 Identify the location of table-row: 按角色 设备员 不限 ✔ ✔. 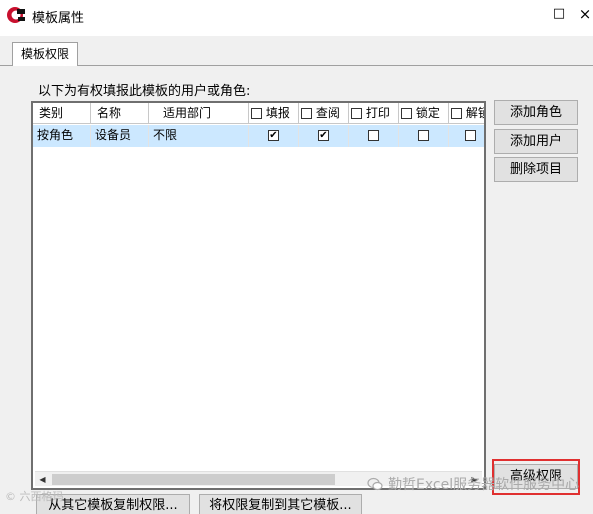
(258, 136).